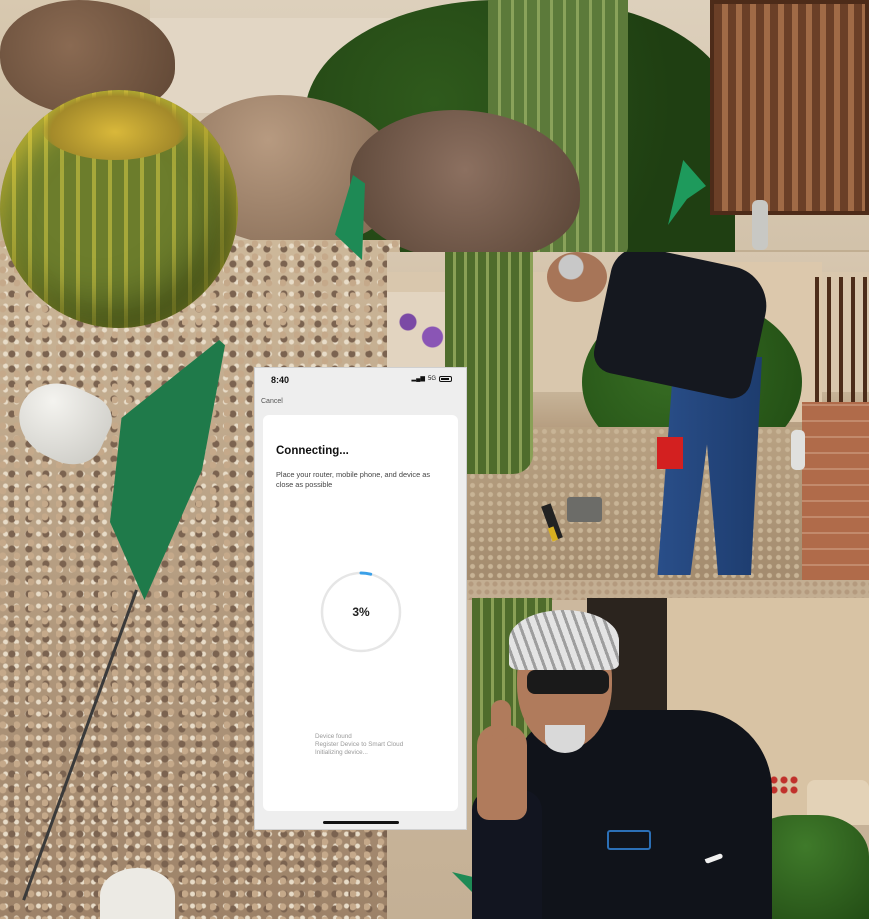  I want to click on status-log-line: Register Device to Smart Cloud, so click(359, 744).